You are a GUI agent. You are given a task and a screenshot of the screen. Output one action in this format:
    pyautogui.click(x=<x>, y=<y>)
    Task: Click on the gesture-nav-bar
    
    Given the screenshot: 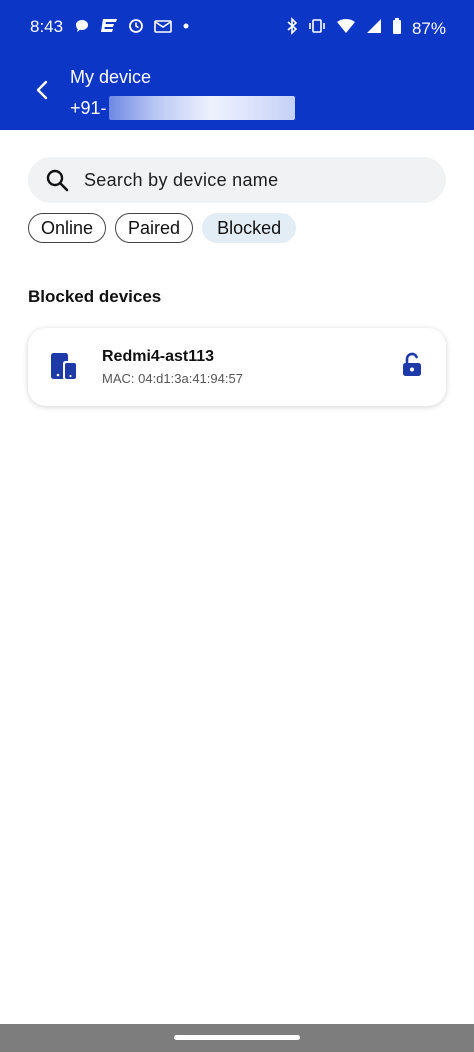 What is the action you would take?
    pyautogui.click(x=237, y=1038)
    